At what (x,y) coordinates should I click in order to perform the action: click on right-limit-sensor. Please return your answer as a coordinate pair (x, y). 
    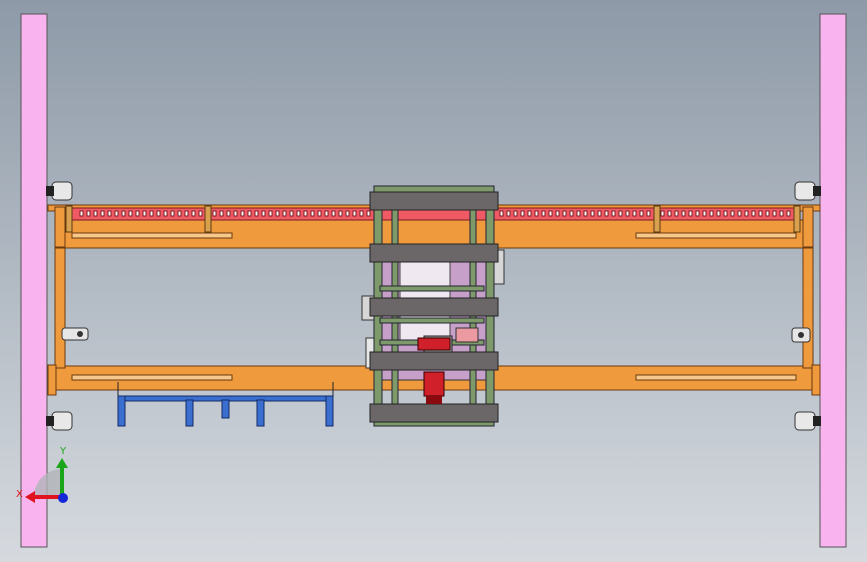
    Looking at the image, I should click on (801, 335).